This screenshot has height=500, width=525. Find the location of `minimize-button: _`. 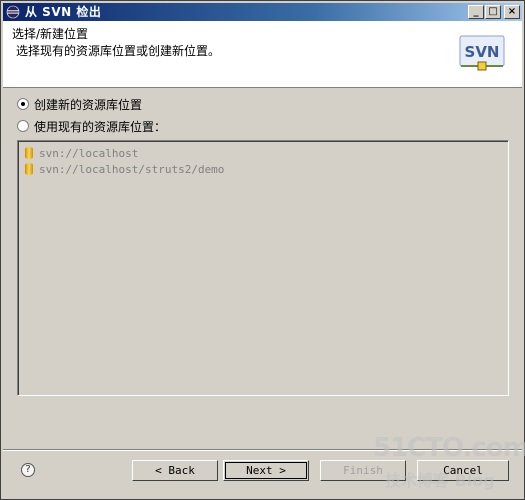

minimize-button: _ is located at coordinates (476, 12).